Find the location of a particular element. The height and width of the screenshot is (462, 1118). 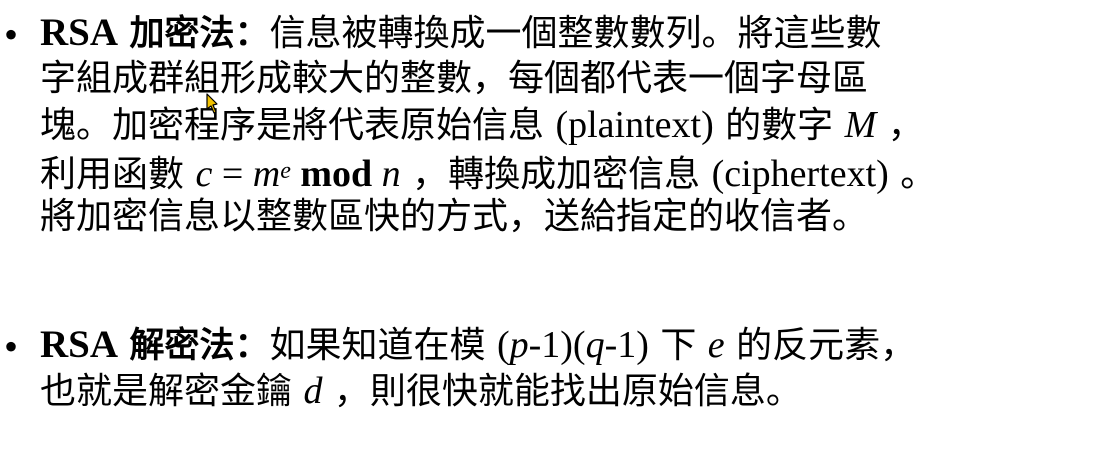

math-equals: = is located at coordinates (232, 174).